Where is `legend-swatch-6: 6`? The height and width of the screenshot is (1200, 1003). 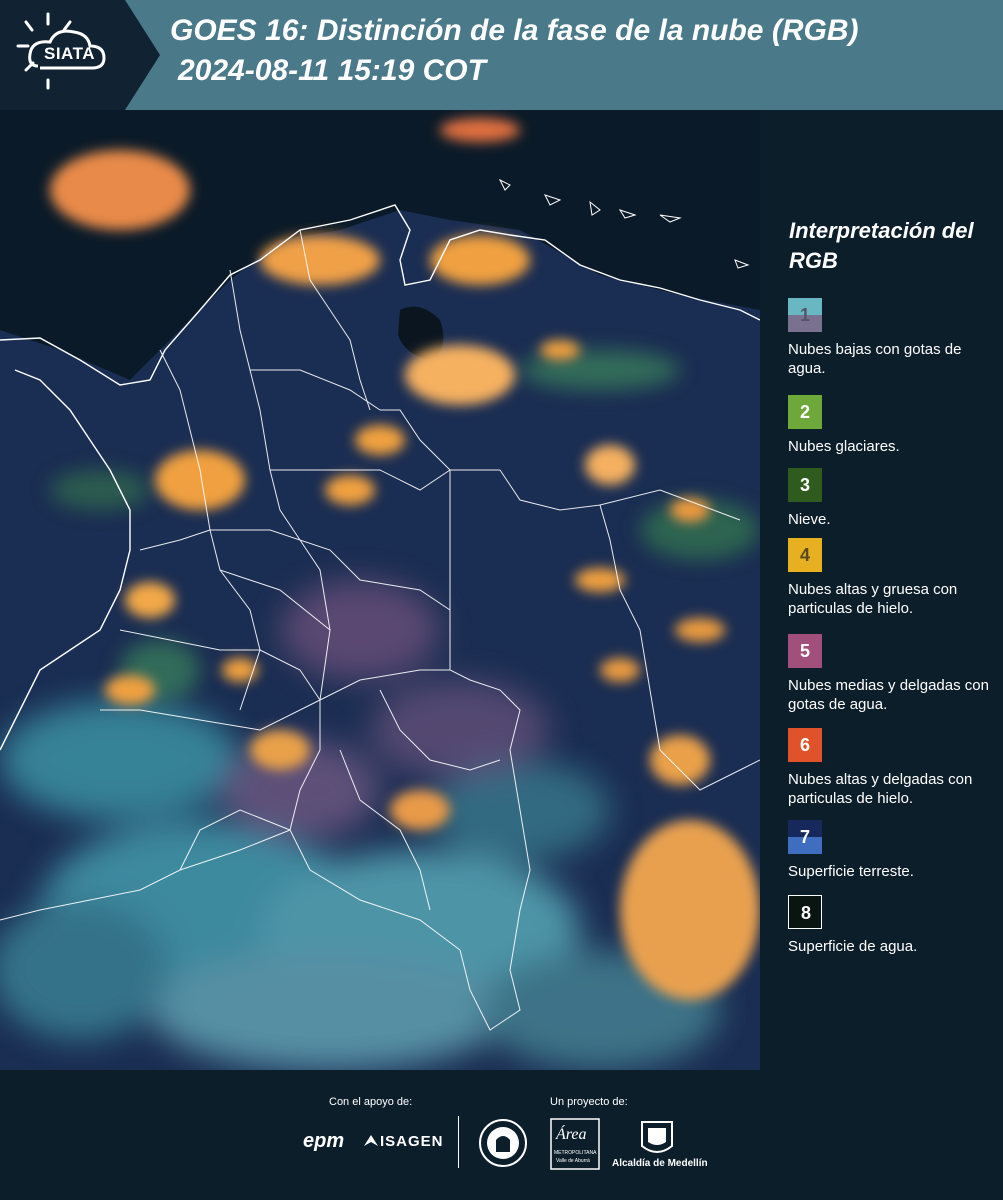 legend-swatch-6: 6 is located at coordinates (805, 745).